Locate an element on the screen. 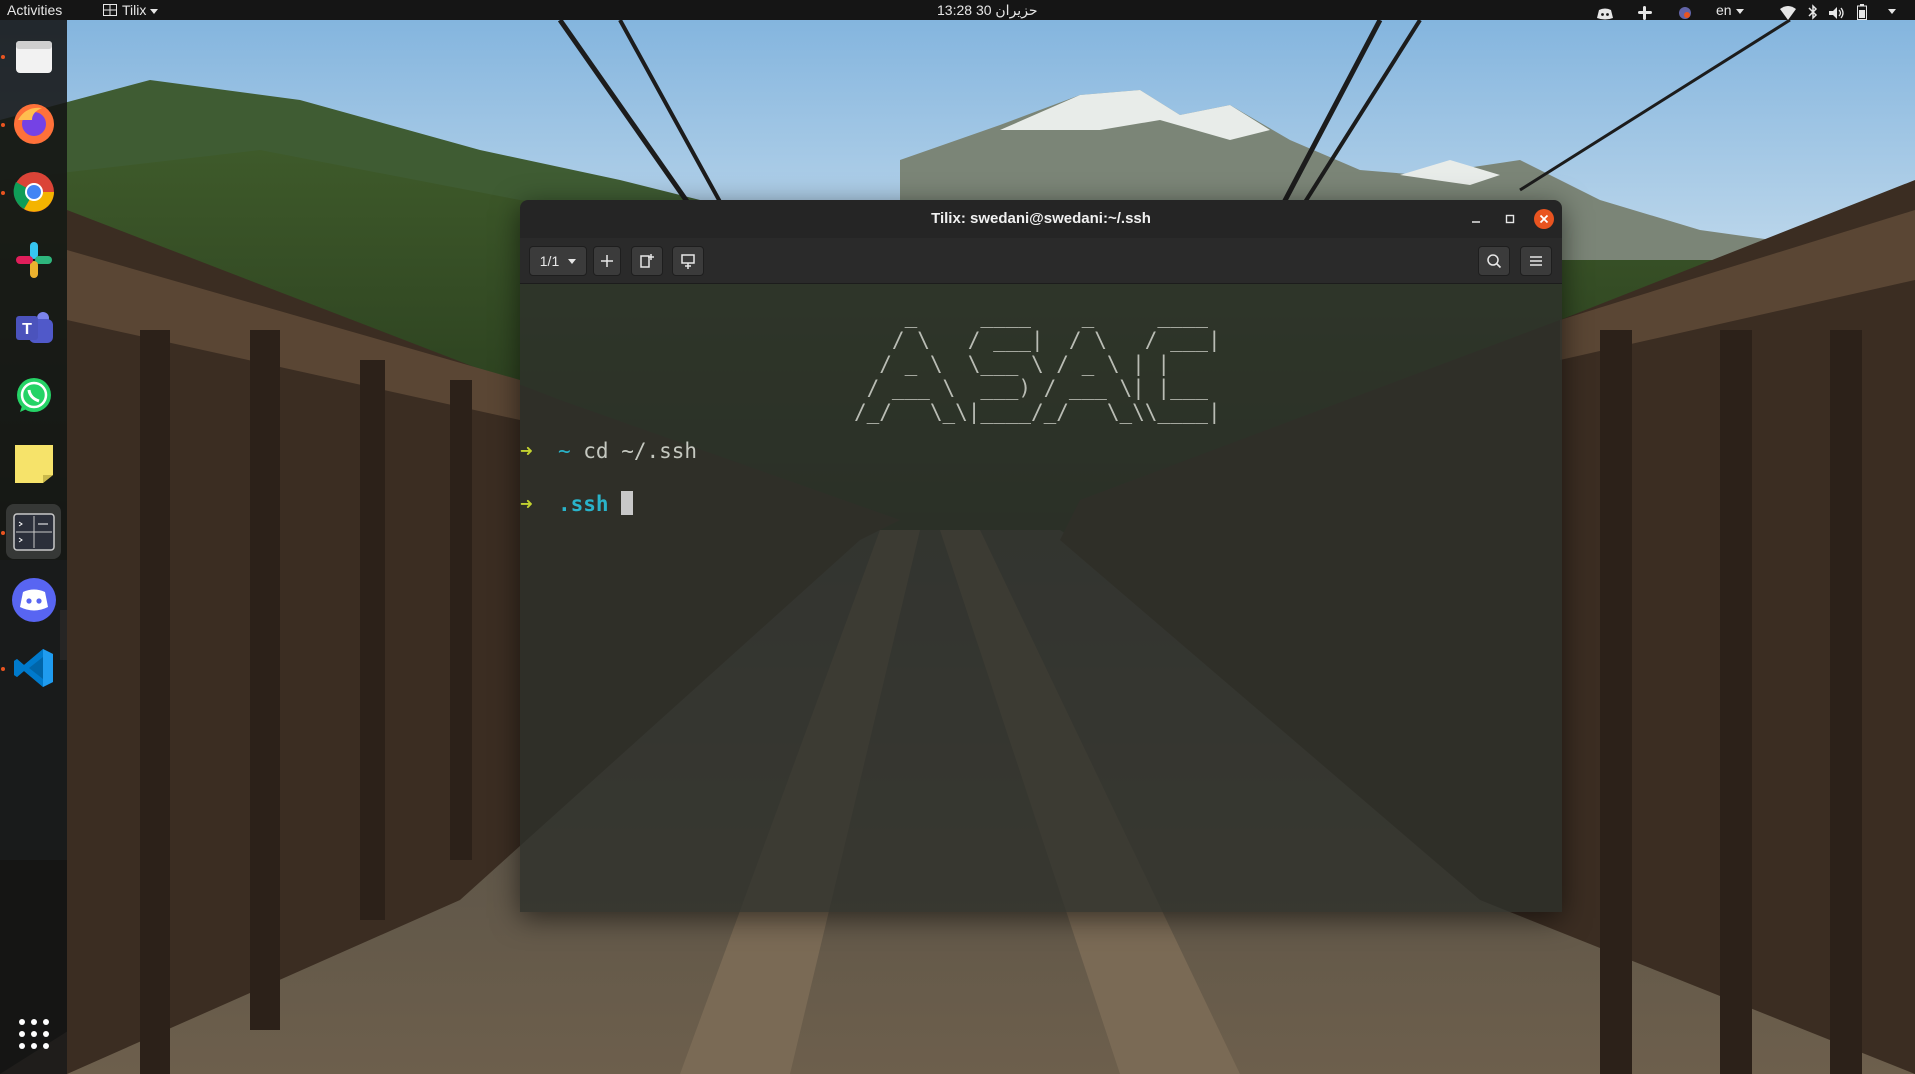  dock-item-vscode is located at coordinates (33, 667).